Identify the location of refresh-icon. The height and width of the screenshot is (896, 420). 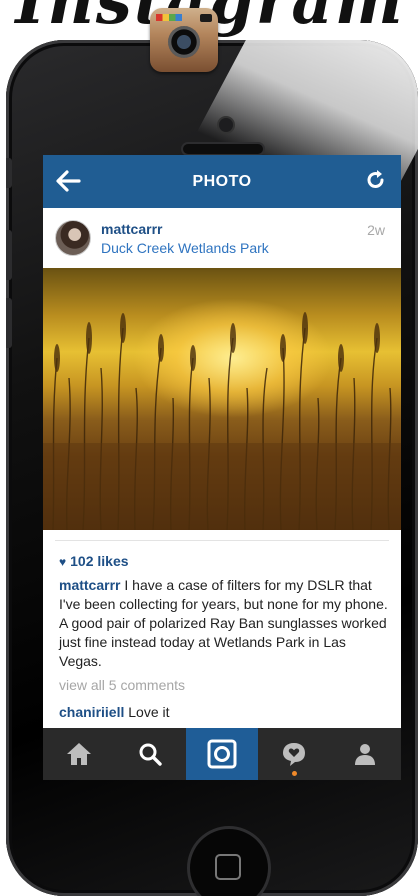
(376, 180).